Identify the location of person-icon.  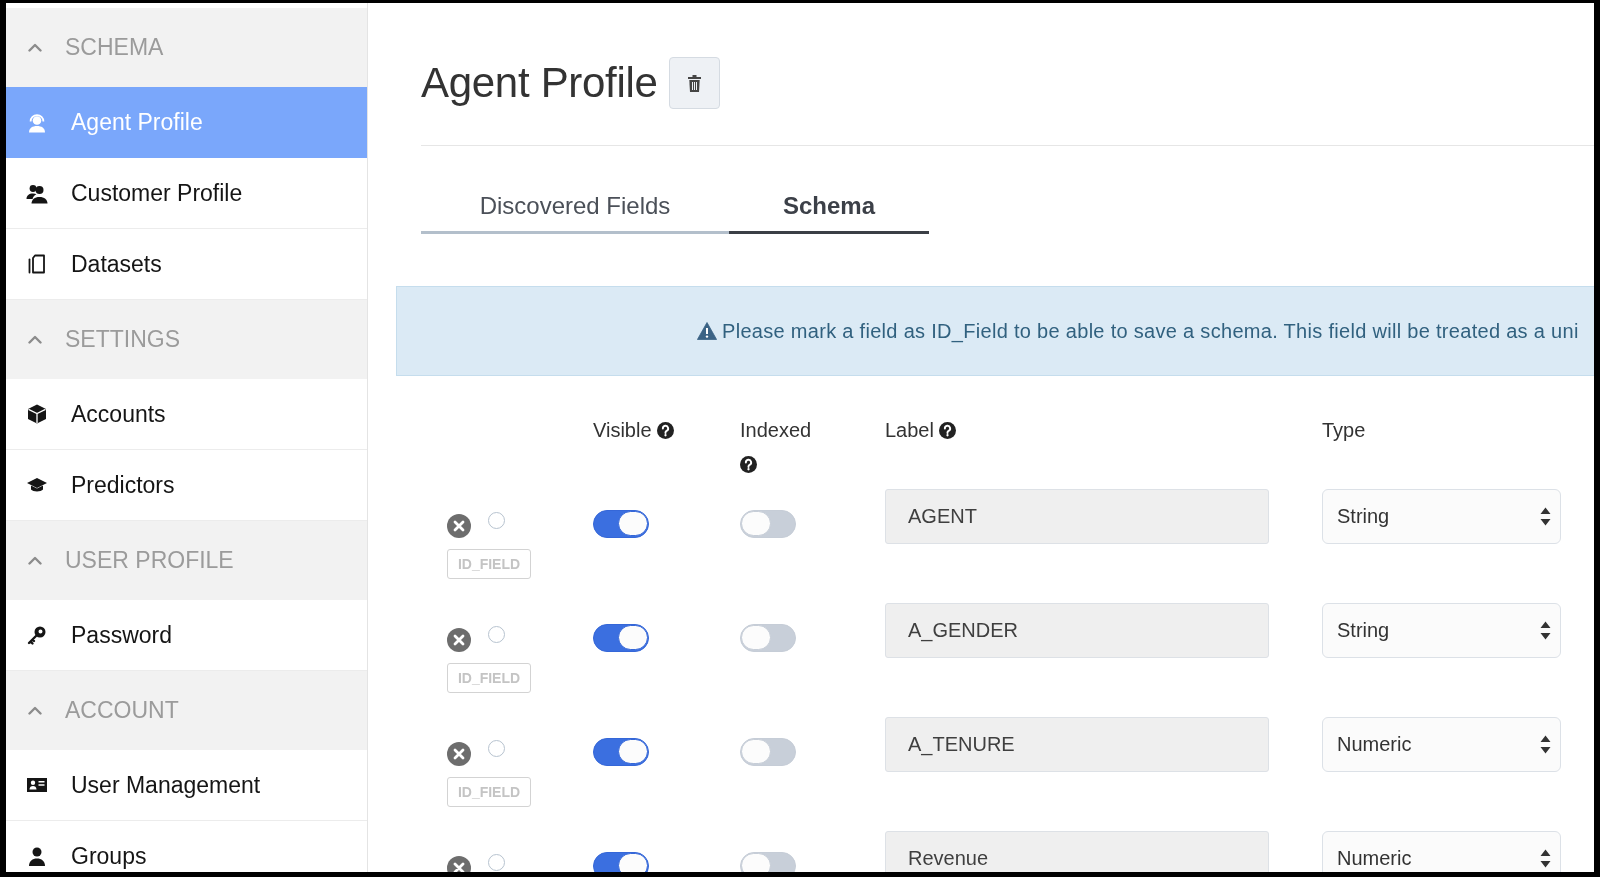
(37, 856).